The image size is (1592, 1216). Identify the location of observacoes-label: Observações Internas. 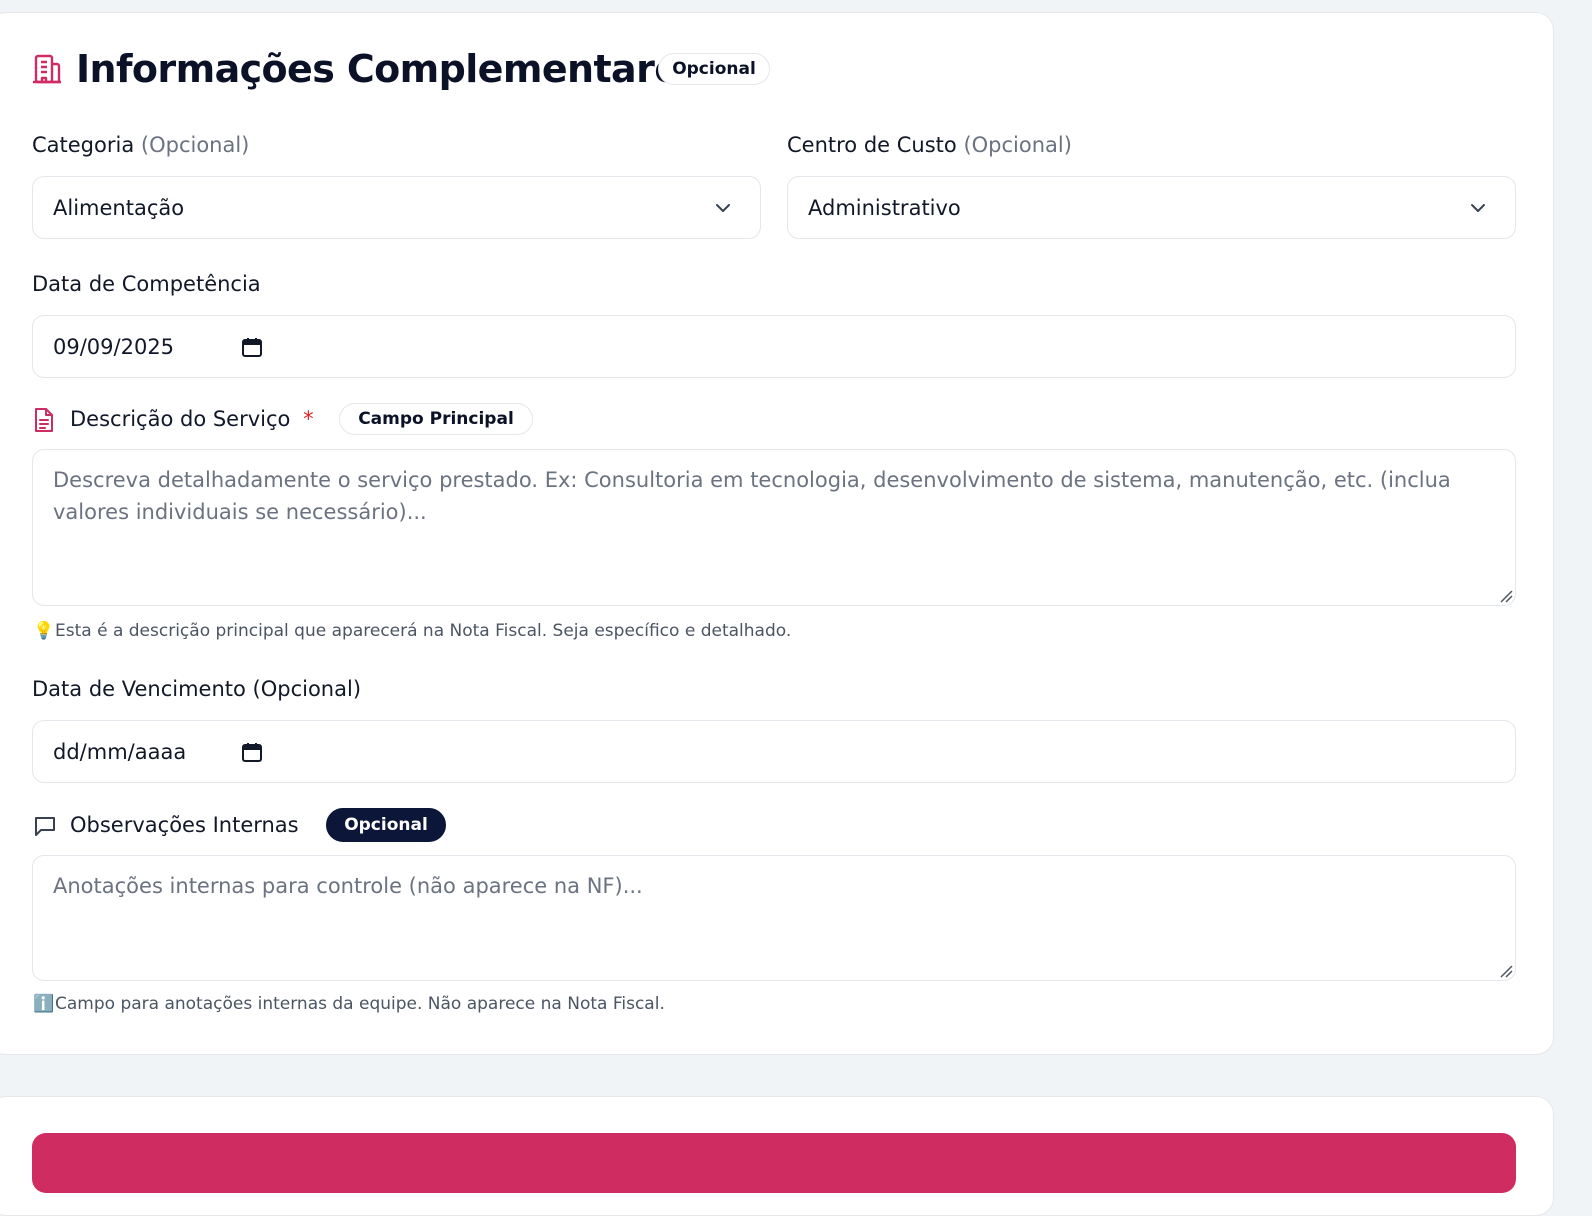
(184, 825).